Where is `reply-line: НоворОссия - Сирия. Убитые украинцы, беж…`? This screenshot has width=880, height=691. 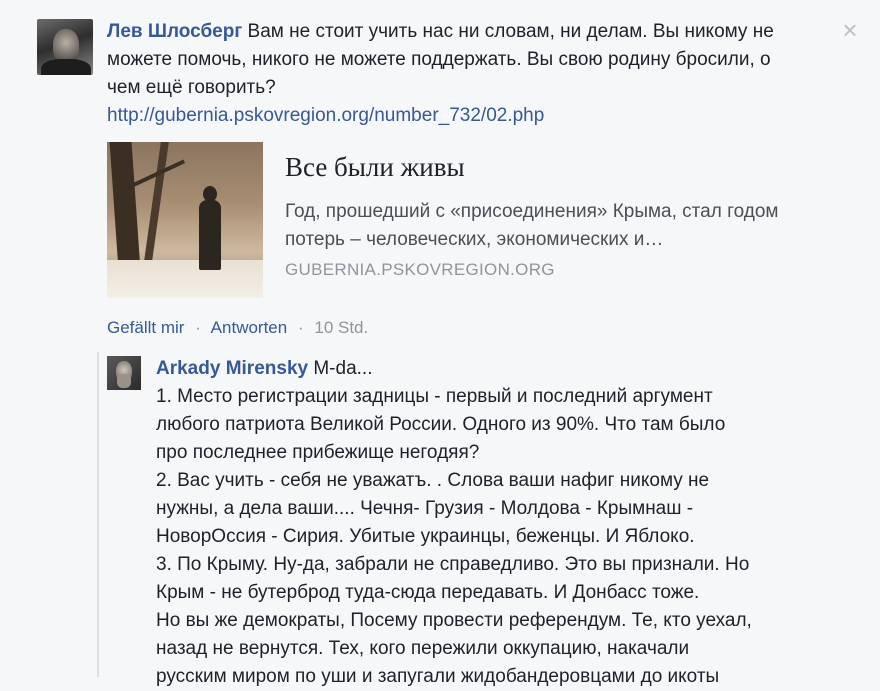 reply-line: НоворОссия - Сирия. Убитые украинцы, беж… is located at coordinates (425, 536).